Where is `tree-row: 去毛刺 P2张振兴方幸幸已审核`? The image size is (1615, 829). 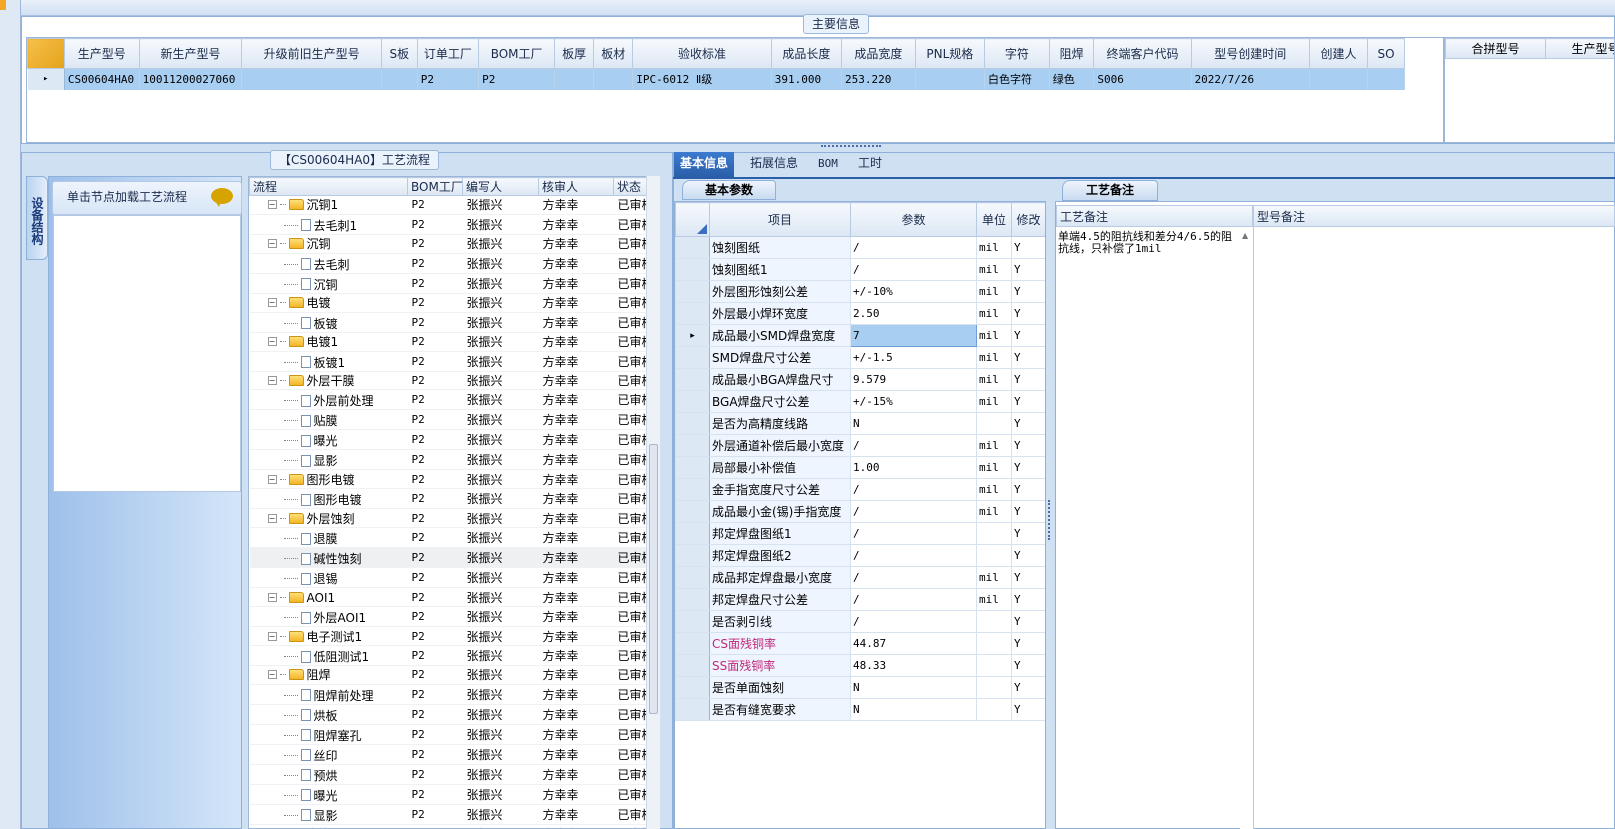 tree-row: 去毛刺 P2张振兴方幸幸已审核 is located at coordinates (448, 263).